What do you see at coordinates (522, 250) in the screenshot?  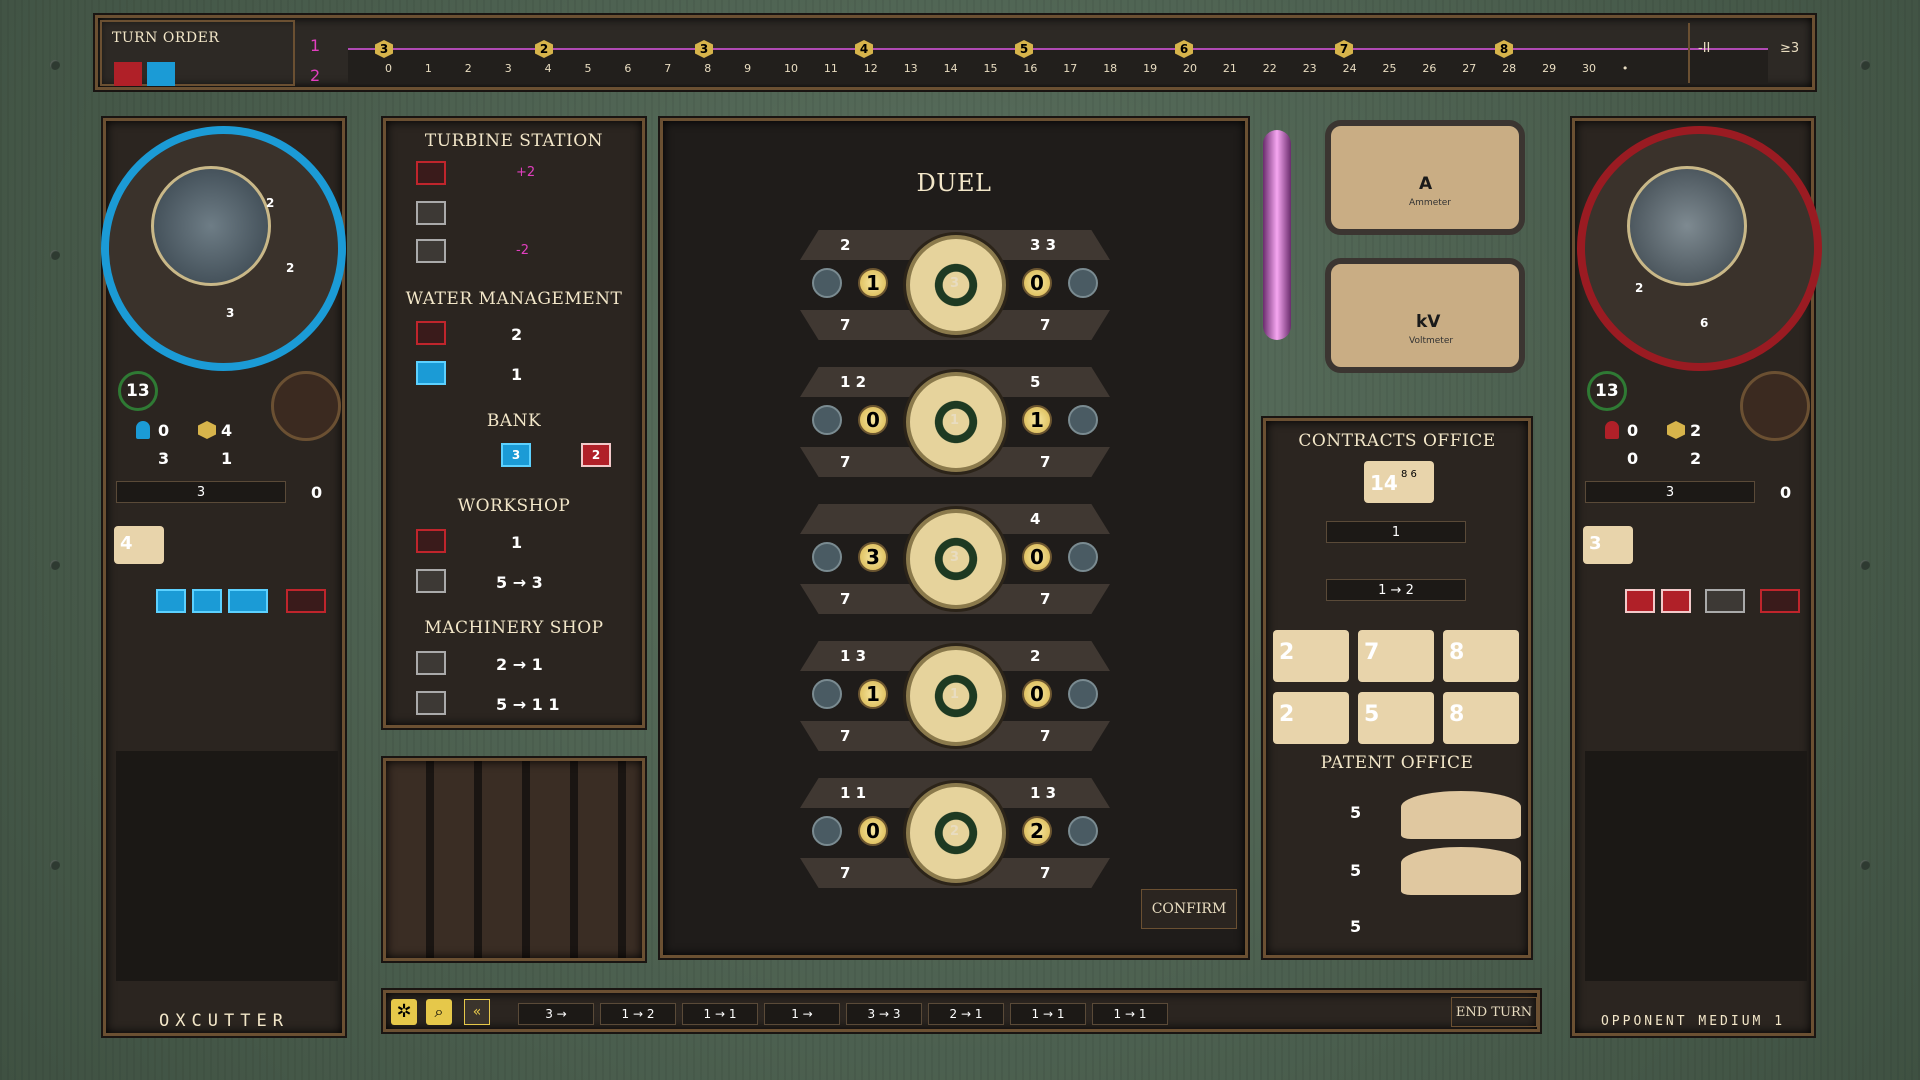 I see `turbine-val-3: -2` at bounding box center [522, 250].